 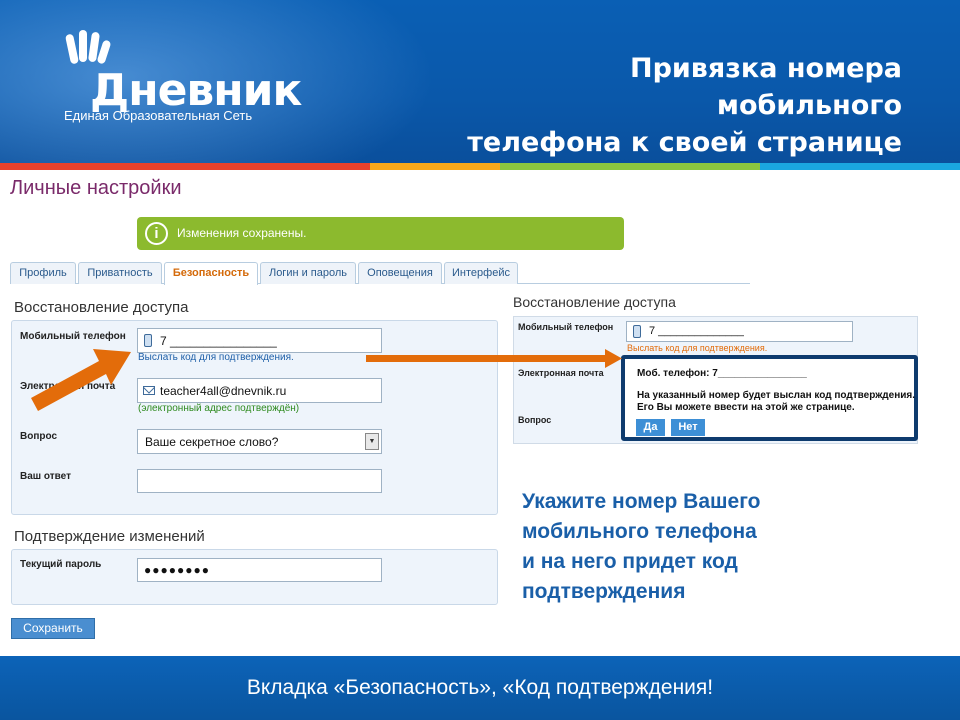 I want to click on password-value: ●●●●●●●●, so click(x=177, y=570).